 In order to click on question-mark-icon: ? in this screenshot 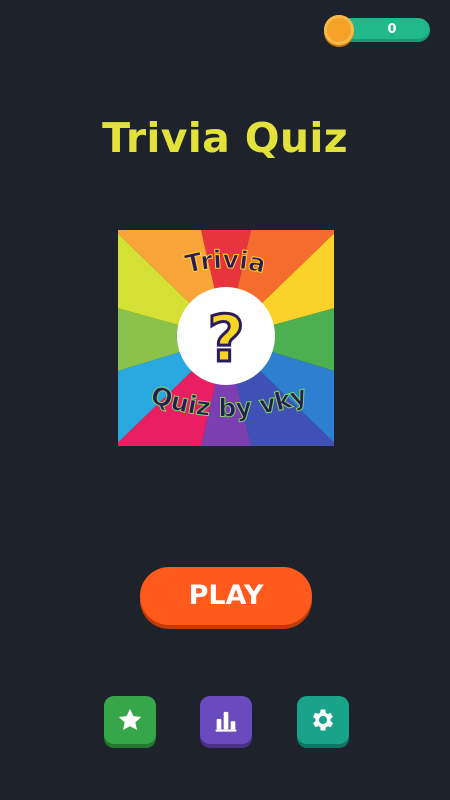, I will do `click(225, 340)`.